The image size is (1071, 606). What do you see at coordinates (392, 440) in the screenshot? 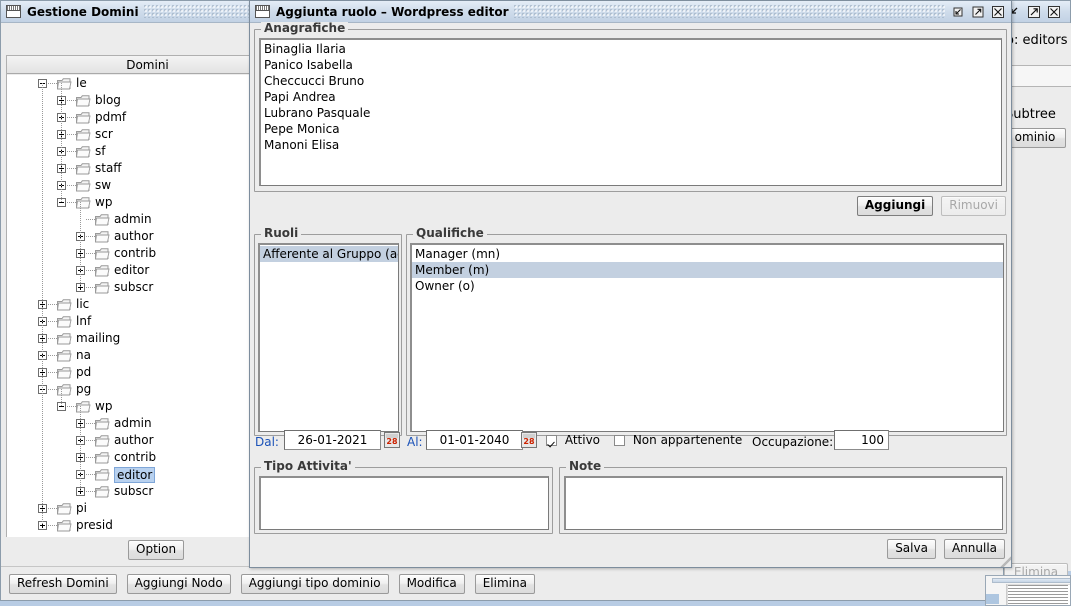
I see `calendar-icon-from: 28` at bounding box center [392, 440].